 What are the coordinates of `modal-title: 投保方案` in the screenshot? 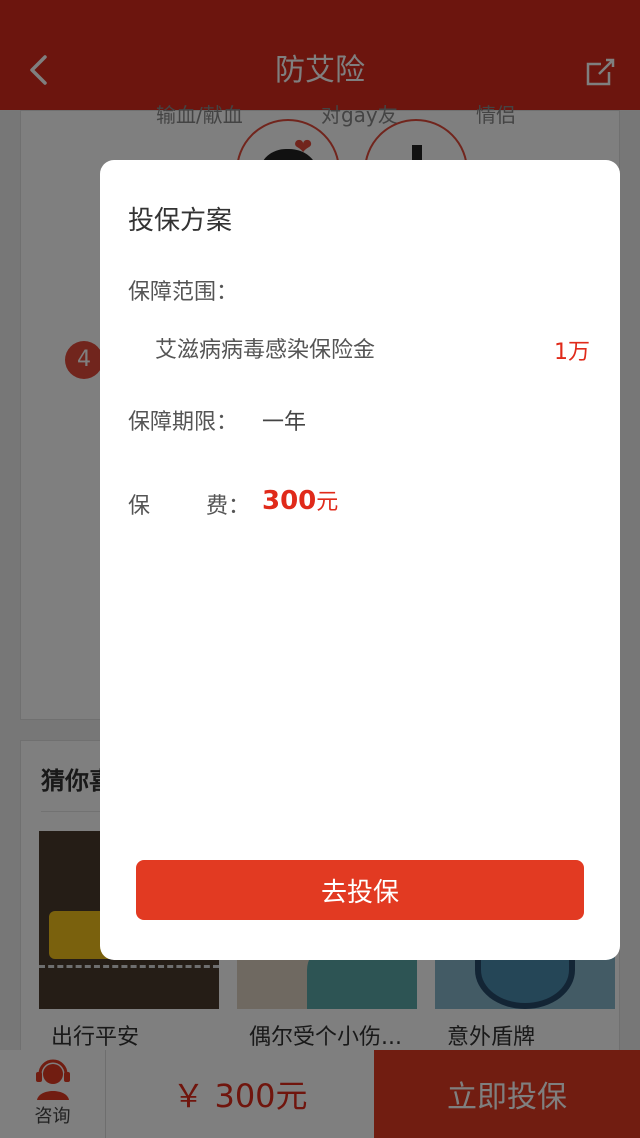 It's located at (180, 221).